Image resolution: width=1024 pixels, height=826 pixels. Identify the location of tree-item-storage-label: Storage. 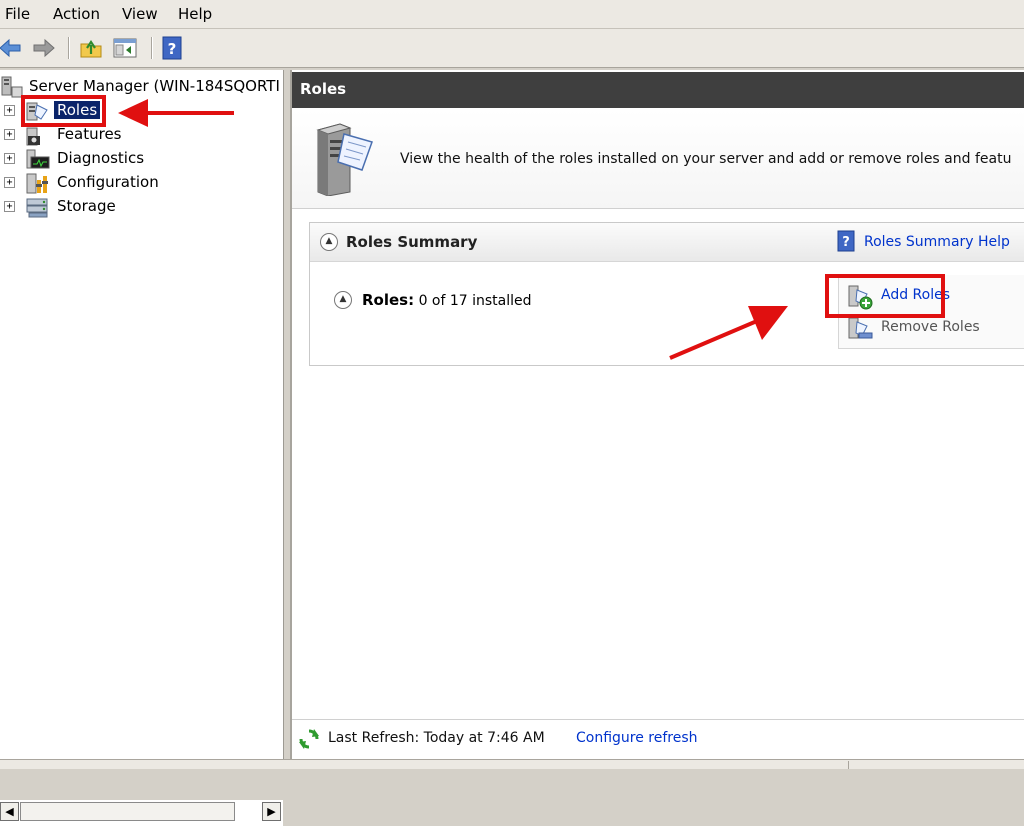
(86, 206).